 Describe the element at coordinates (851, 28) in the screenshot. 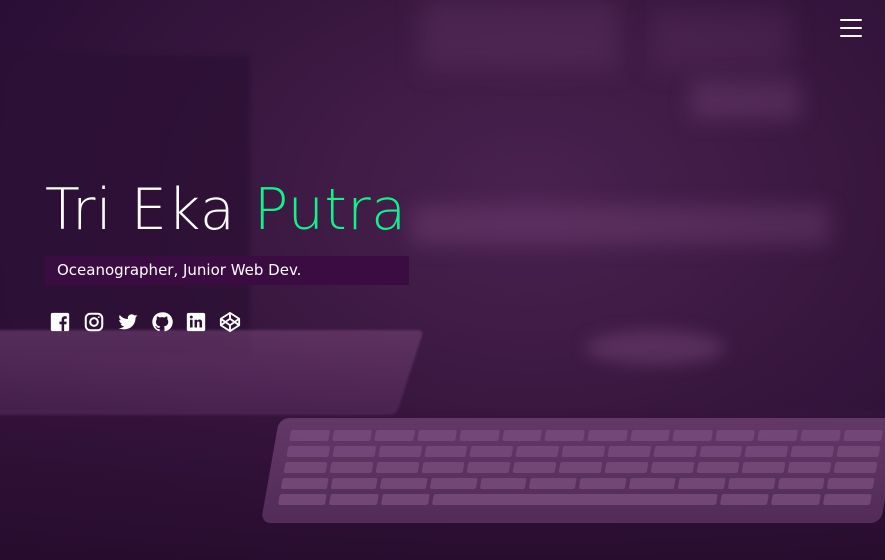

I see `hamburger-menu-icon` at that location.